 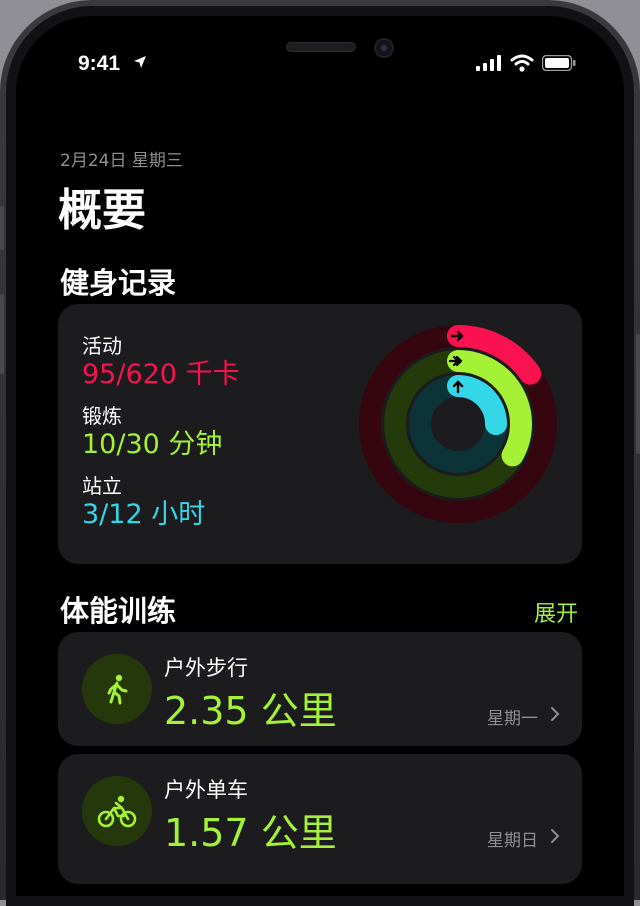 What do you see at coordinates (117, 811) in the screenshot?
I see `cycling-icon` at bounding box center [117, 811].